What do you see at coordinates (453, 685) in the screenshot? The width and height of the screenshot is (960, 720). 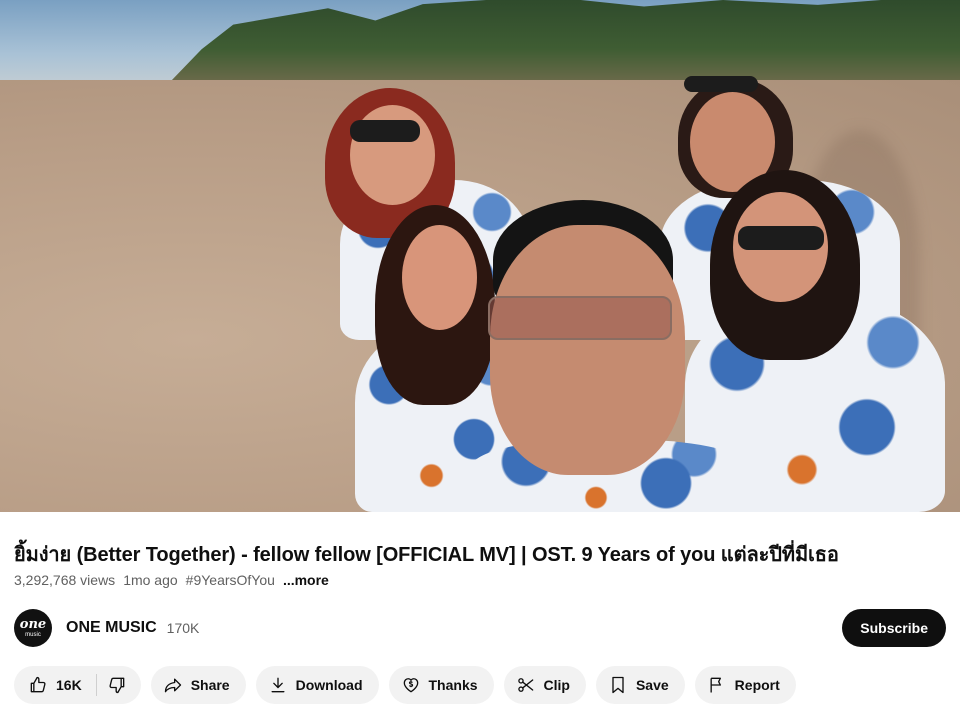 I see `thanks-label: Thanks` at bounding box center [453, 685].